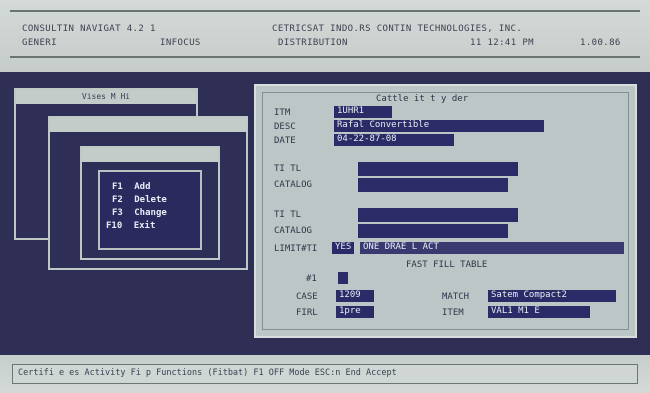 The width and height of the screenshot is (650, 393). Describe the element at coordinates (106, 97) in the screenshot. I see `back-window-title: Vises M Hi` at that location.